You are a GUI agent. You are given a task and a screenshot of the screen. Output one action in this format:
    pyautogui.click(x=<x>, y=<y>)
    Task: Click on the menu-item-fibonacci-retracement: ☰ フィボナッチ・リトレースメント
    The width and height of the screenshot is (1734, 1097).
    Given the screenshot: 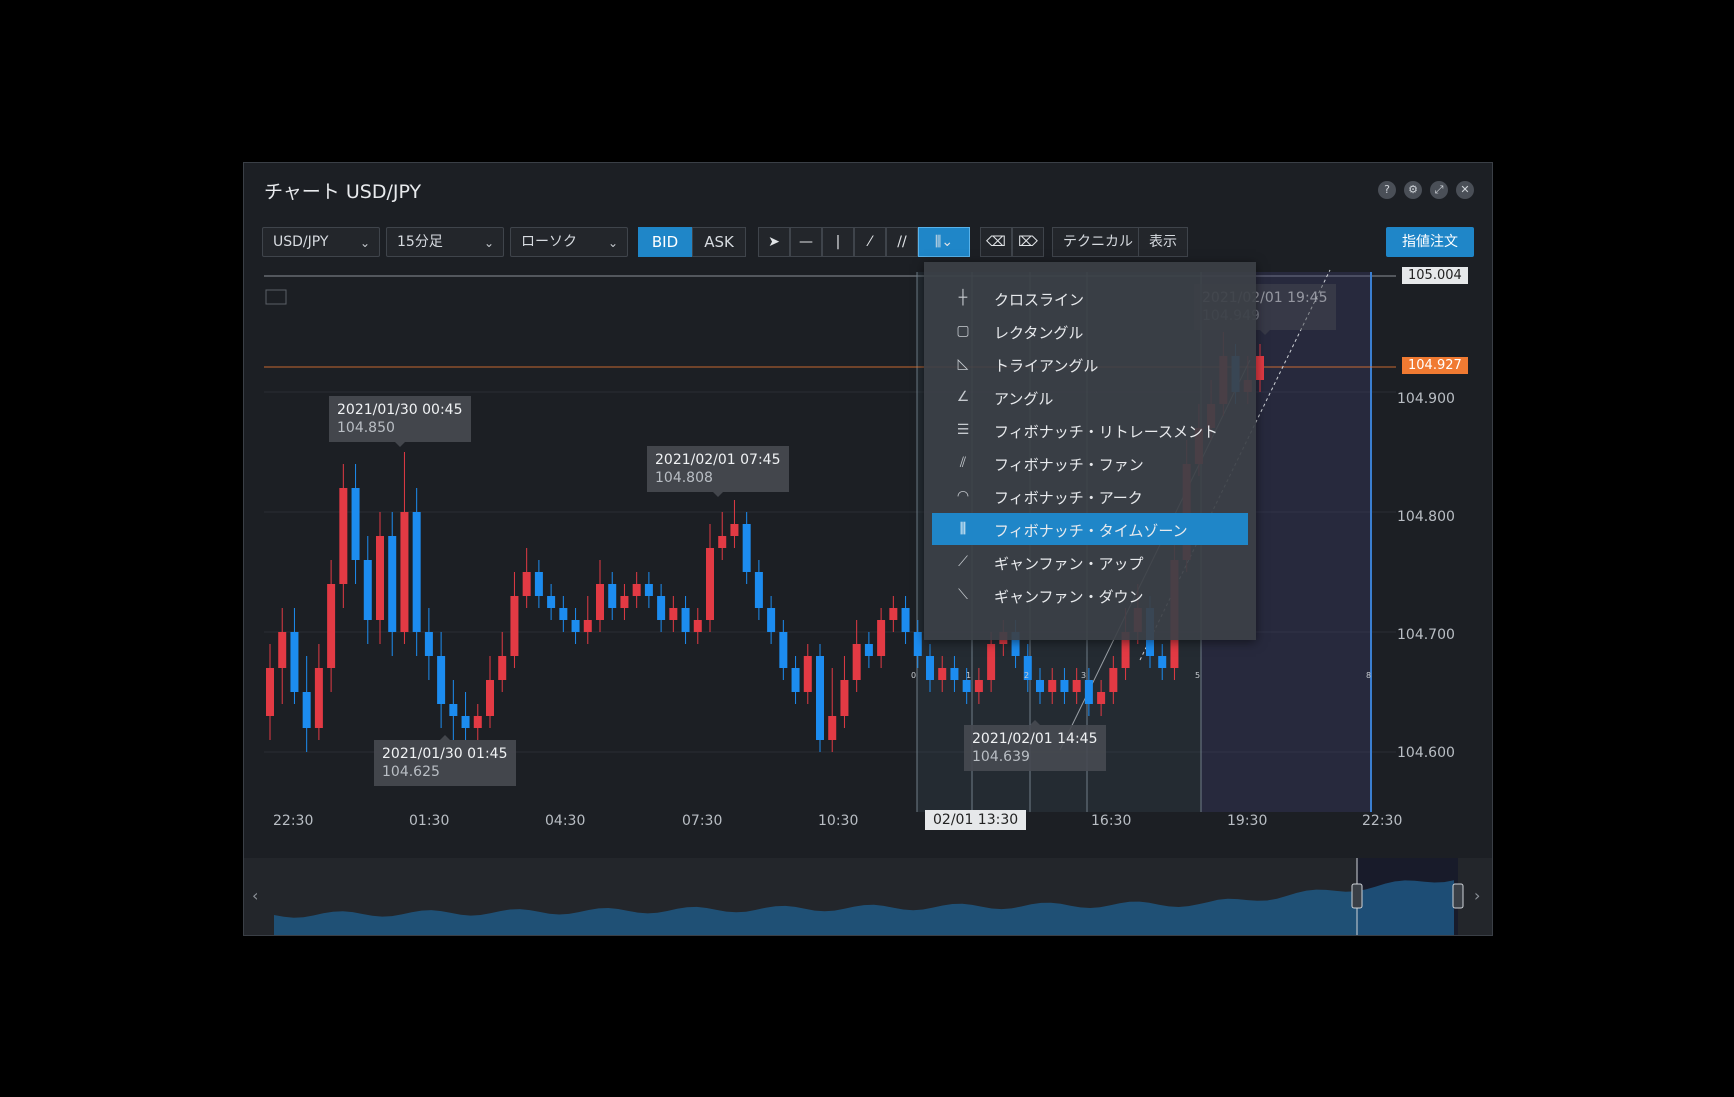 What is the action you would take?
    pyautogui.click(x=1090, y=430)
    